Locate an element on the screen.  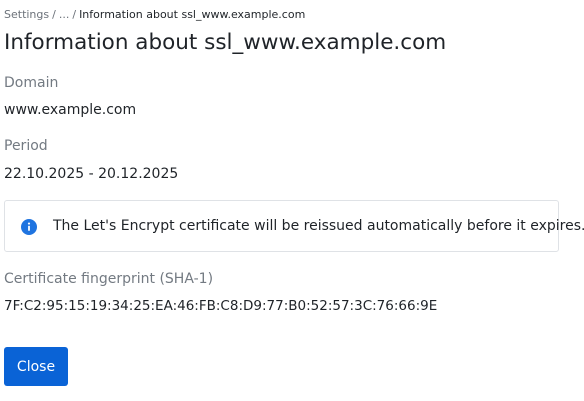
domain-value: www.example.com is located at coordinates (70, 110).